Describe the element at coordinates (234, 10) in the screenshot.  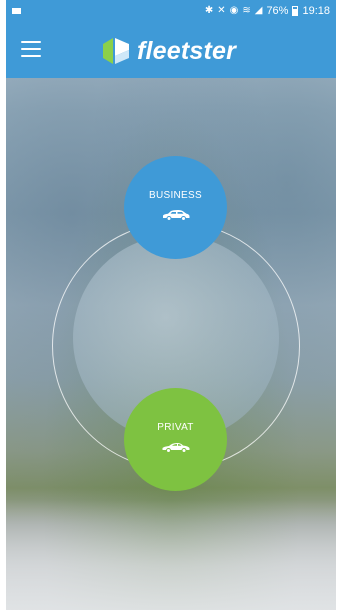
I see `alarm-icon: ◉` at that location.